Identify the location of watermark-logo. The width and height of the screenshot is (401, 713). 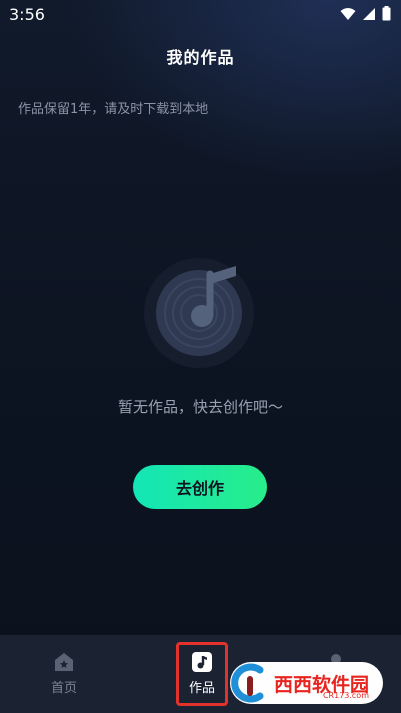
(247, 683).